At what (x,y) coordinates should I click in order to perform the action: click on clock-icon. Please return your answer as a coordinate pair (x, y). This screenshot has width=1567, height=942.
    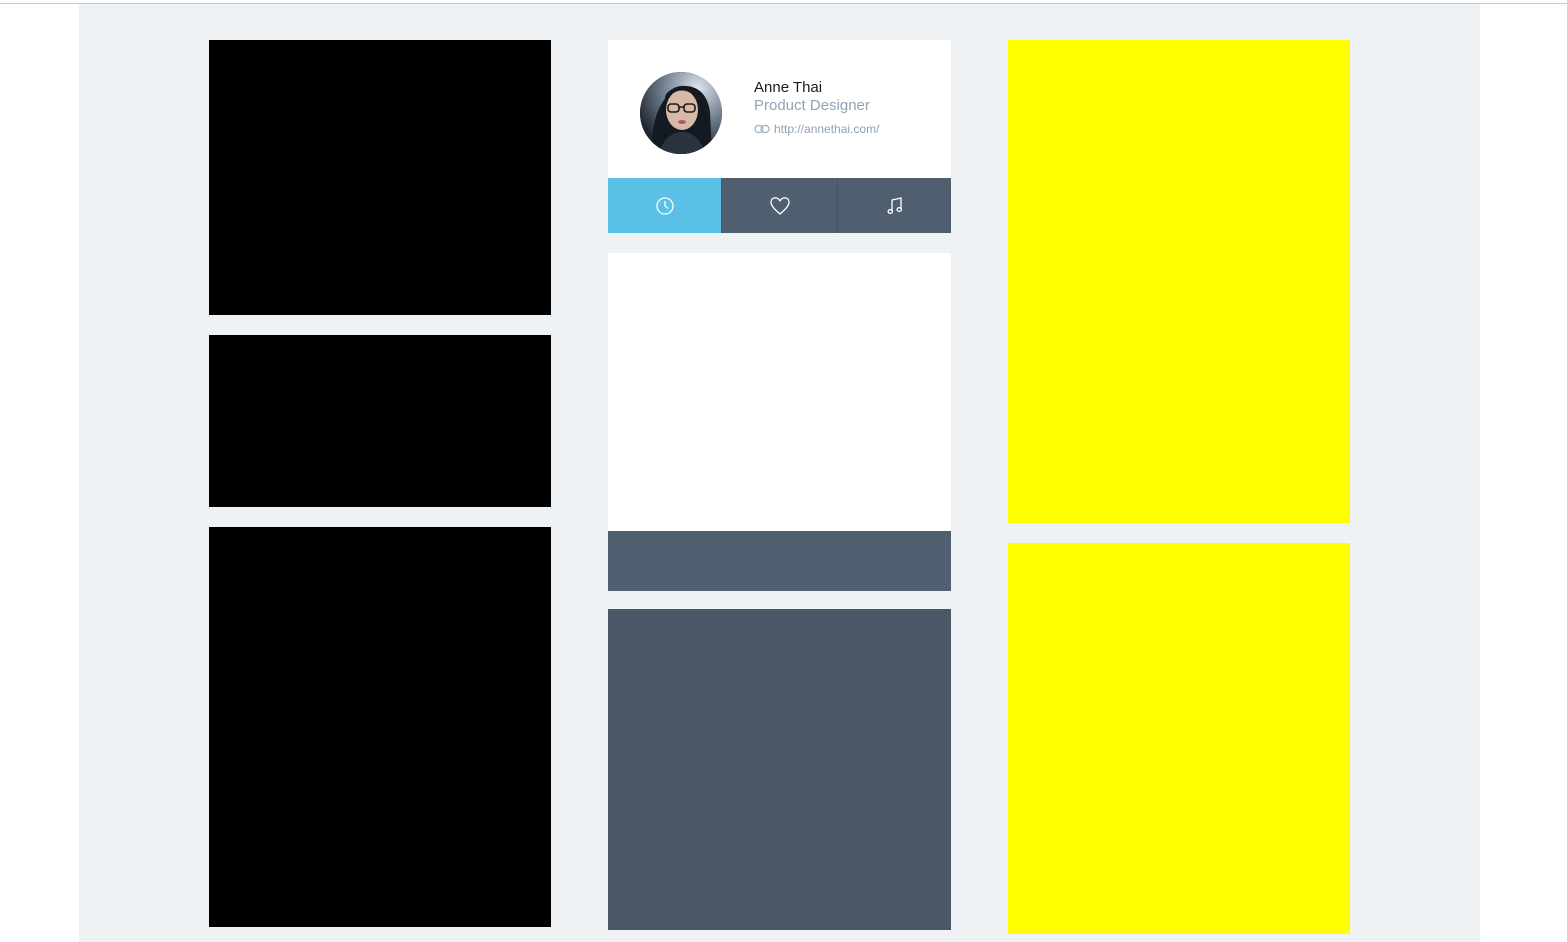
    Looking at the image, I should click on (664, 205).